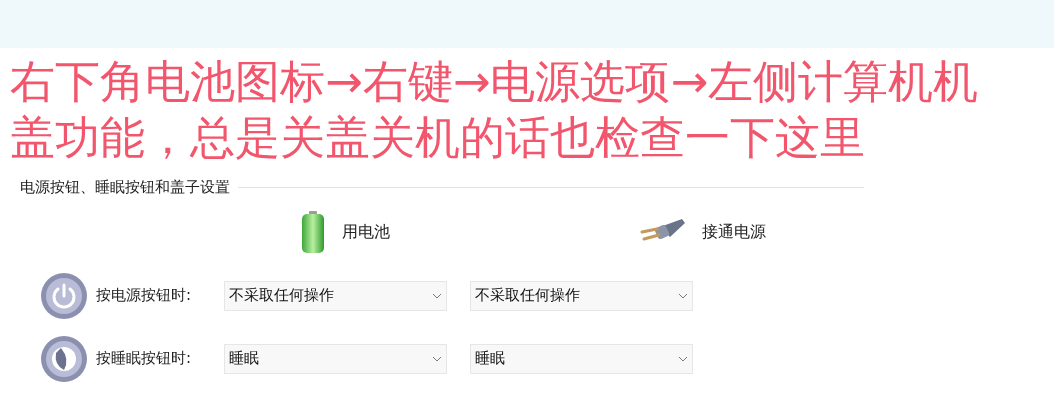 Image resolution: width=1054 pixels, height=400 pixels. What do you see at coordinates (437, 138) in the screenshot?
I see `annotation-text: 盖功能，总是关盖关机的话也检查一下这里` at bounding box center [437, 138].